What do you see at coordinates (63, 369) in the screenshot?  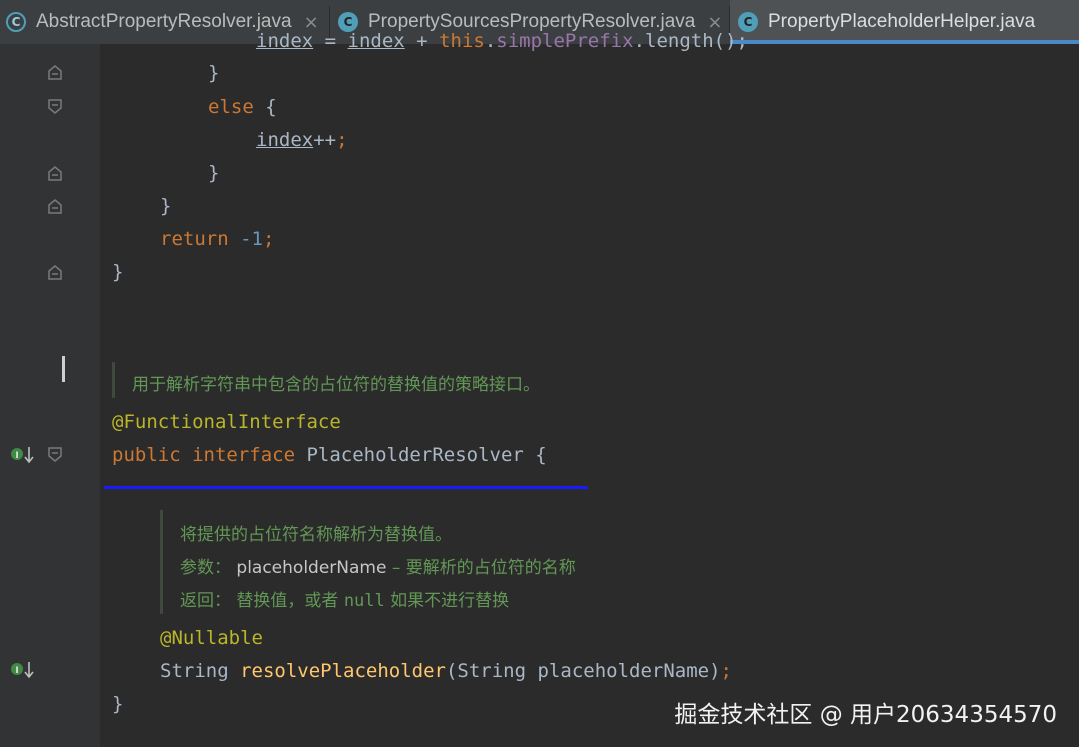 I see `text-caret` at bounding box center [63, 369].